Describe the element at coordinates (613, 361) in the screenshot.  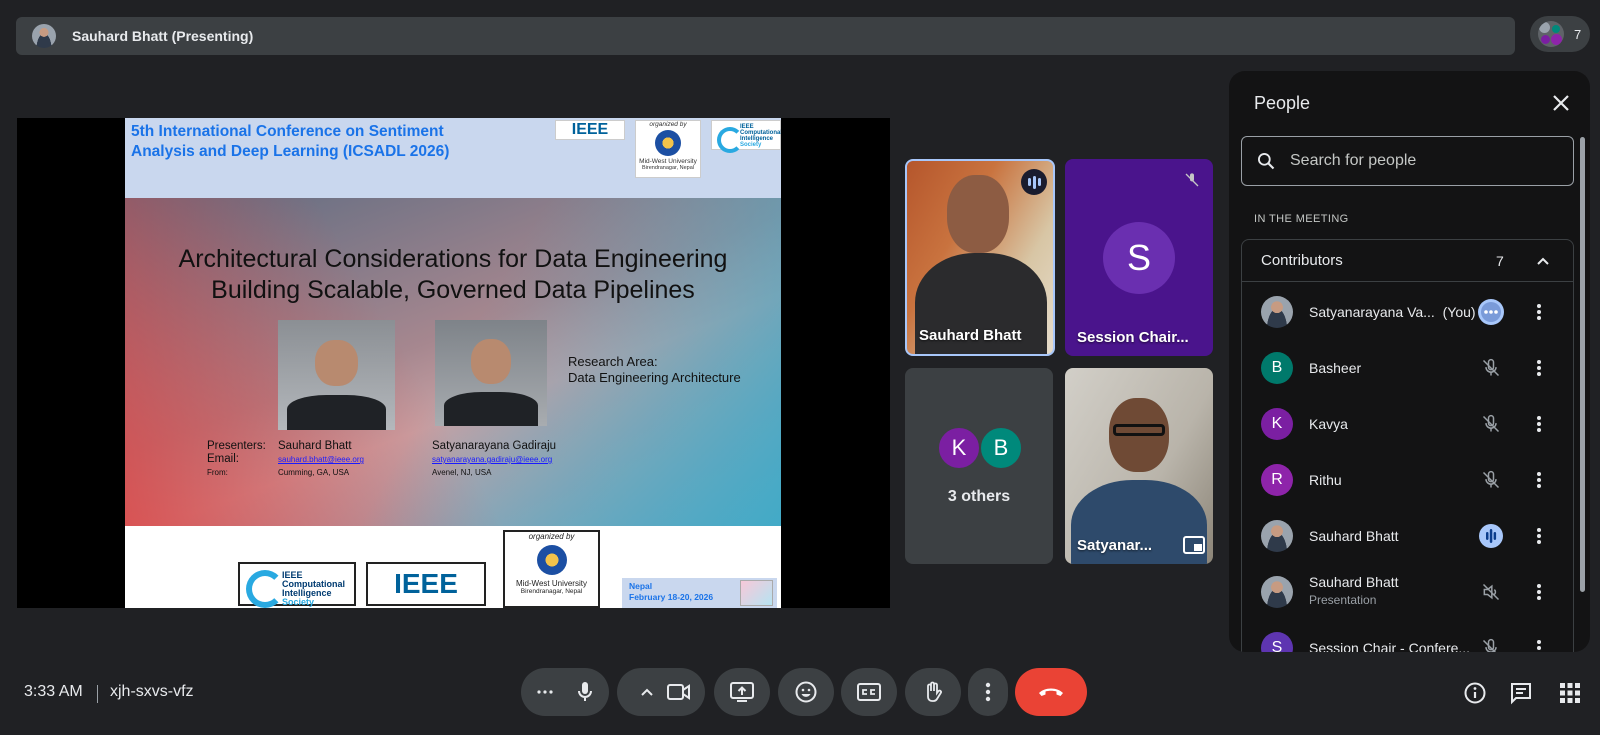
I see `research-label: Research Area:` at that location.